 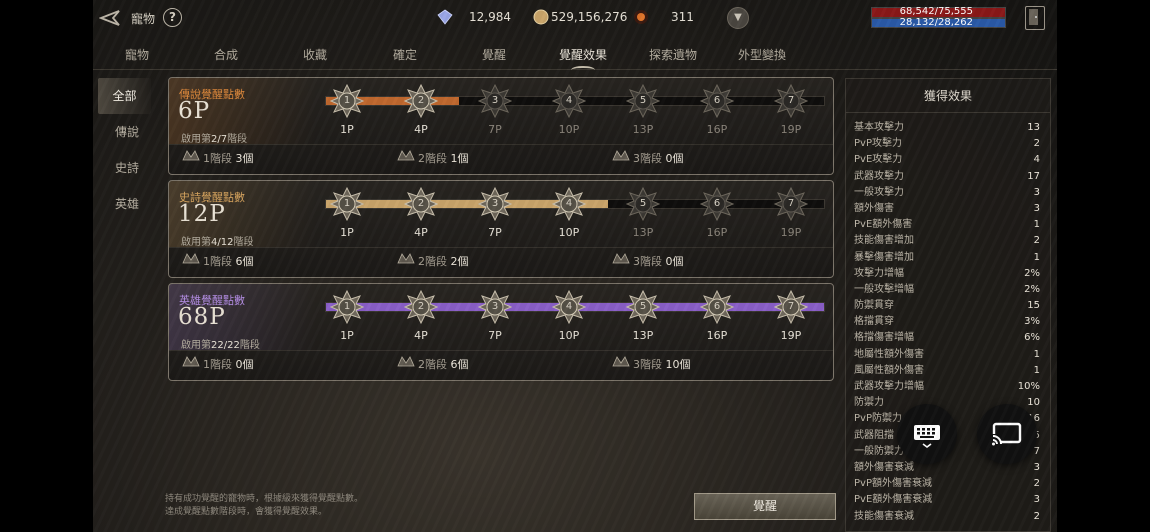 I want to click on awaken-button: 覺醒, so click(x=765, y=506).